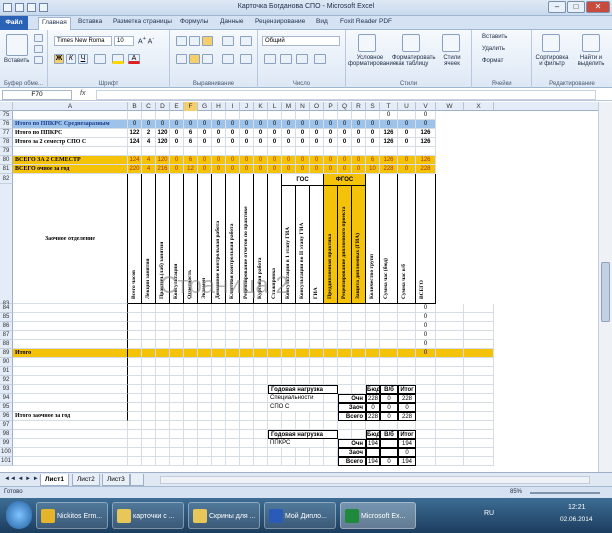 This screenshot has width=612, height=533. Describe the element at coordinates (38, 38) in the screenshot. I see `cut-icon` at that location.